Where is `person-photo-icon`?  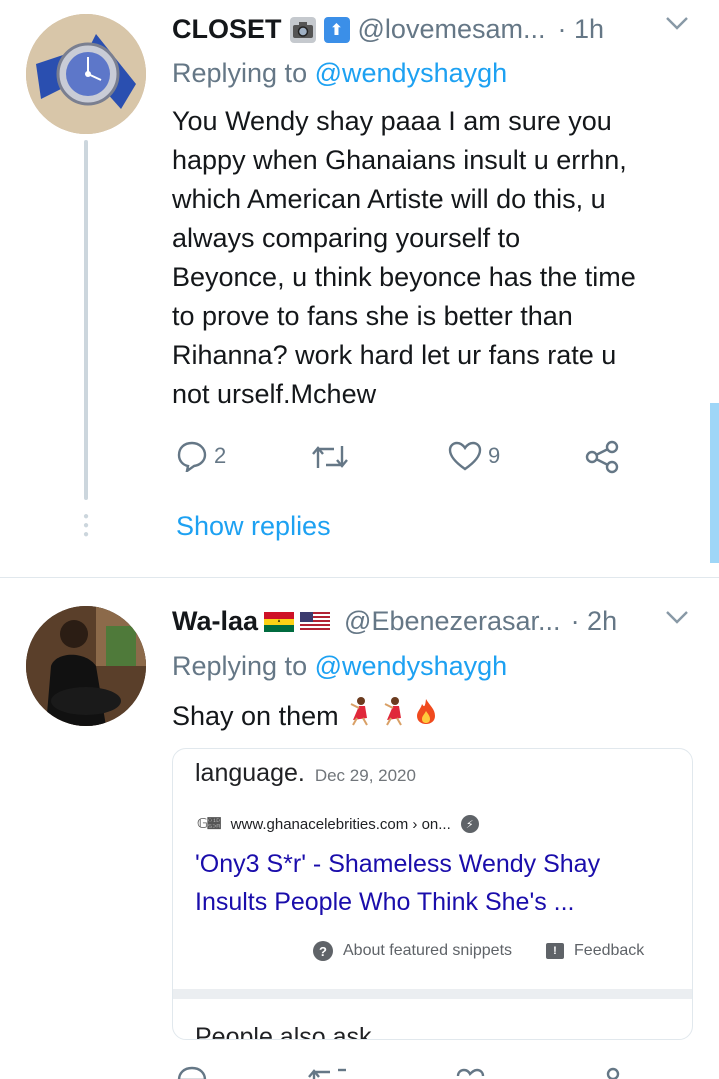 person-photo-icon is located at coordinates (86, 666).